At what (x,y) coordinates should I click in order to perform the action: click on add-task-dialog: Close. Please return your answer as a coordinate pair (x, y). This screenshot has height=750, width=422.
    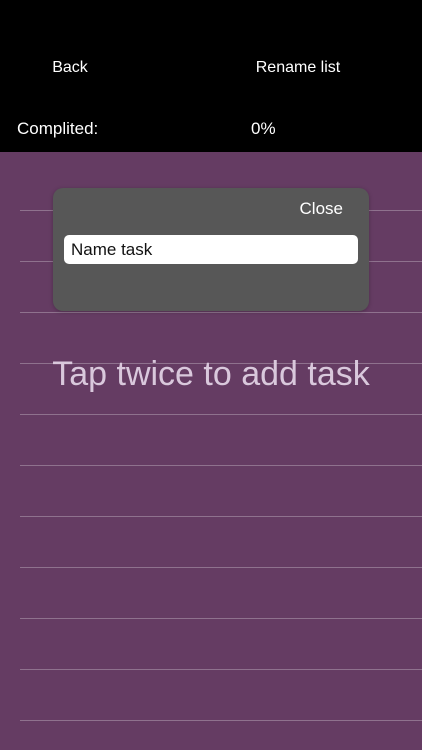
    Looking at the image, I should click on (211, 249).